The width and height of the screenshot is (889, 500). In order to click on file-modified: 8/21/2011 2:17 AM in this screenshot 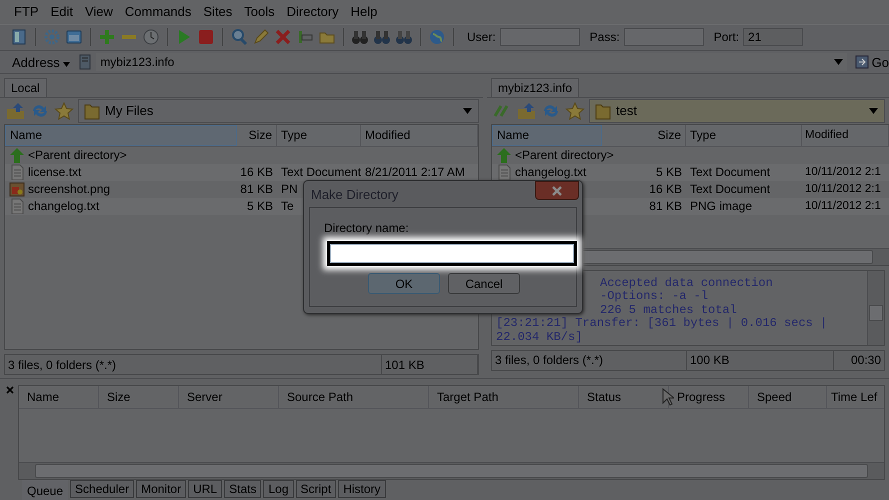, I will do `click(415, 172)`.